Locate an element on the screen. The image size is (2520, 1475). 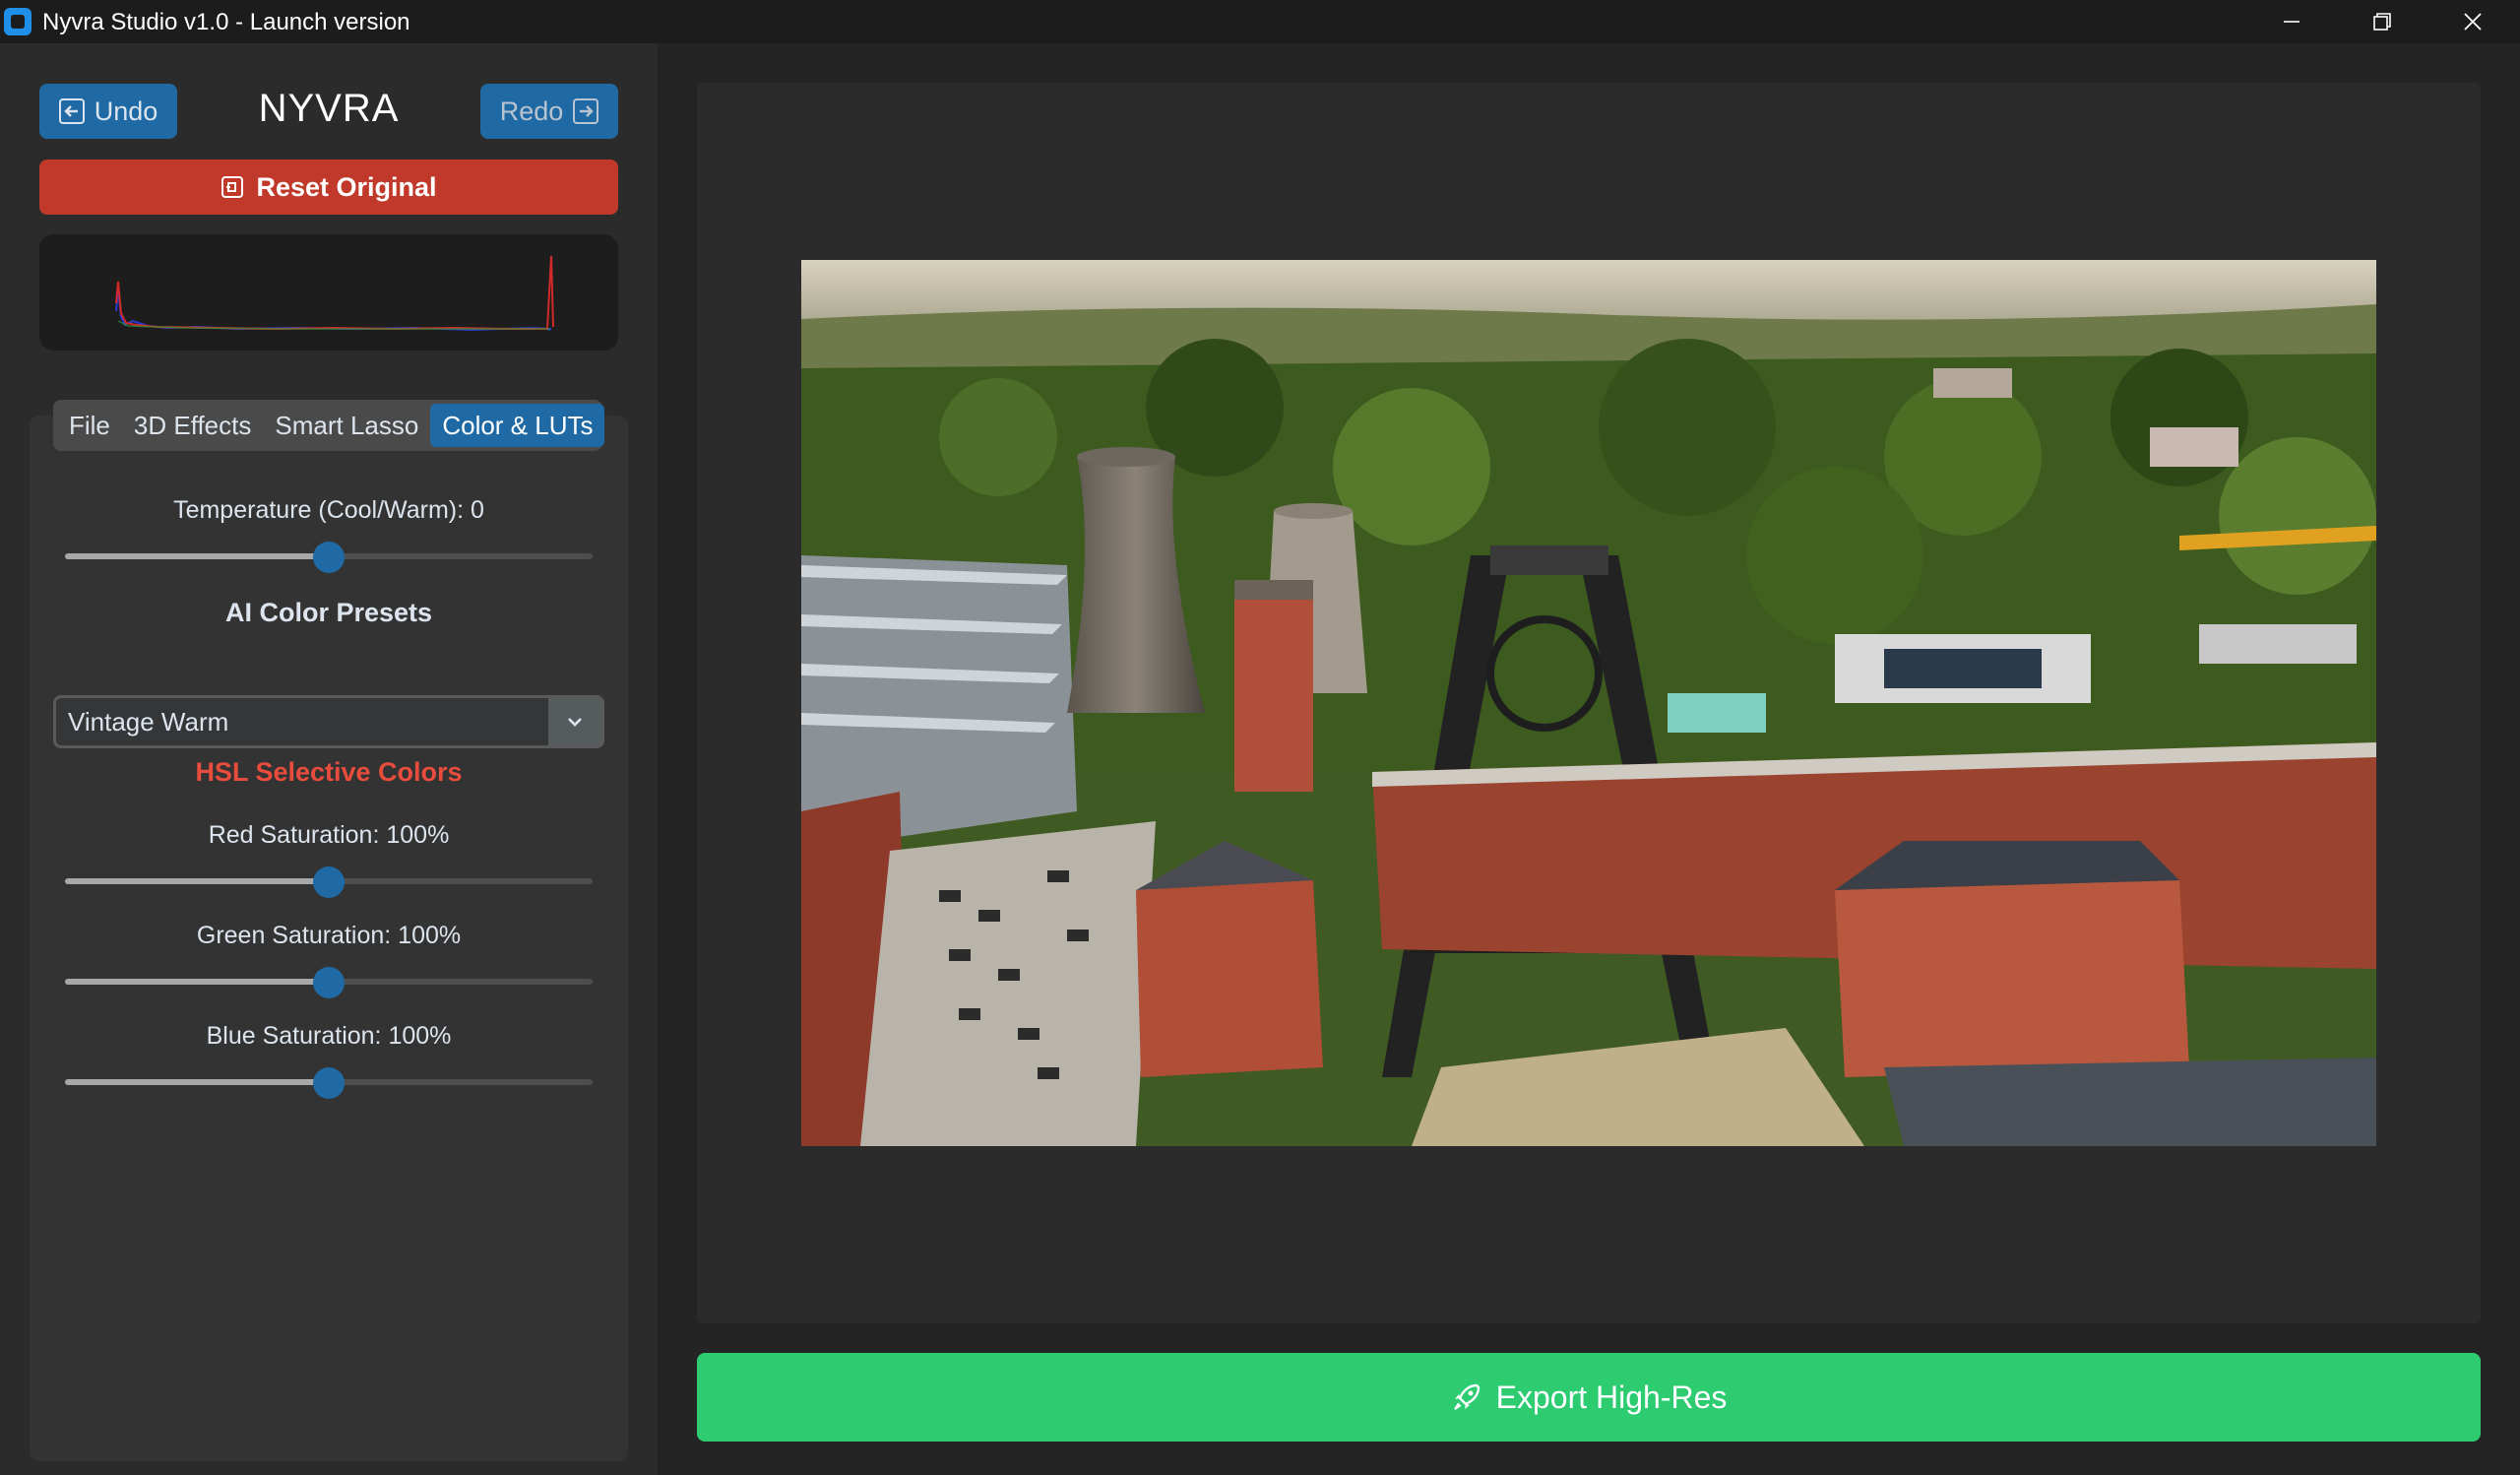
tab-file: File is located at coordinates (89, 425).